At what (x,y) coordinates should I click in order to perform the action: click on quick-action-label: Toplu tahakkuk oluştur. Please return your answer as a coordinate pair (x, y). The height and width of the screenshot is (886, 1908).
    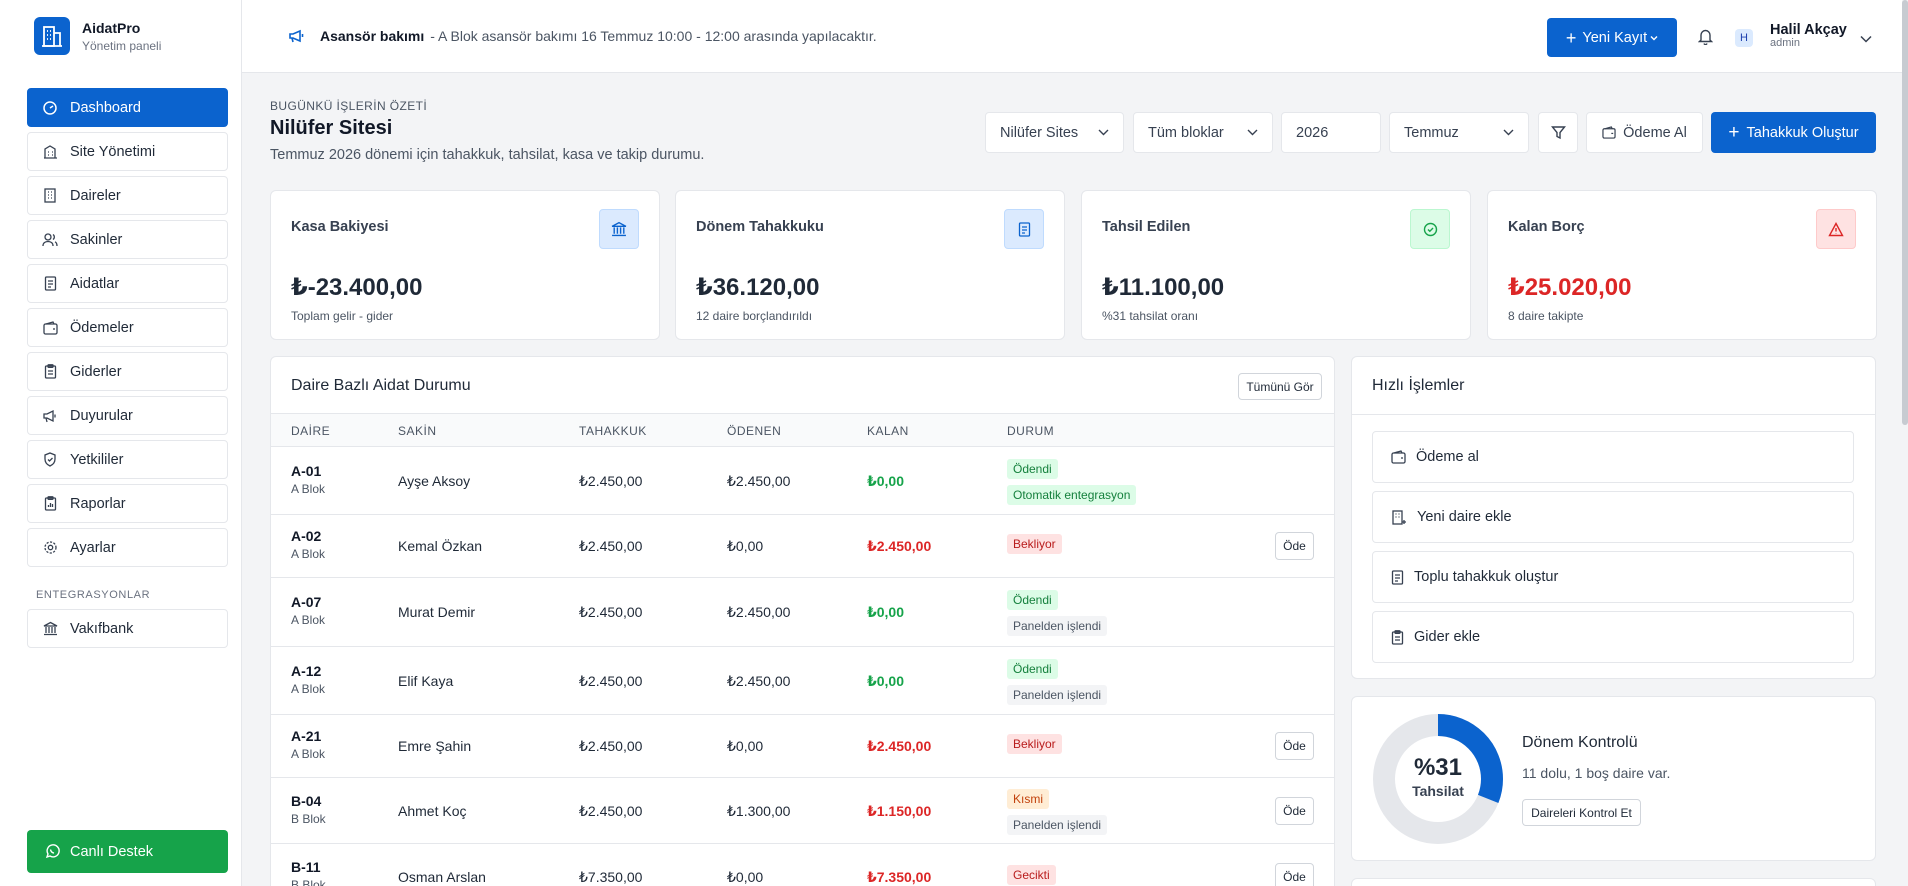
    Looking at the image, I should click on (1486, 577).